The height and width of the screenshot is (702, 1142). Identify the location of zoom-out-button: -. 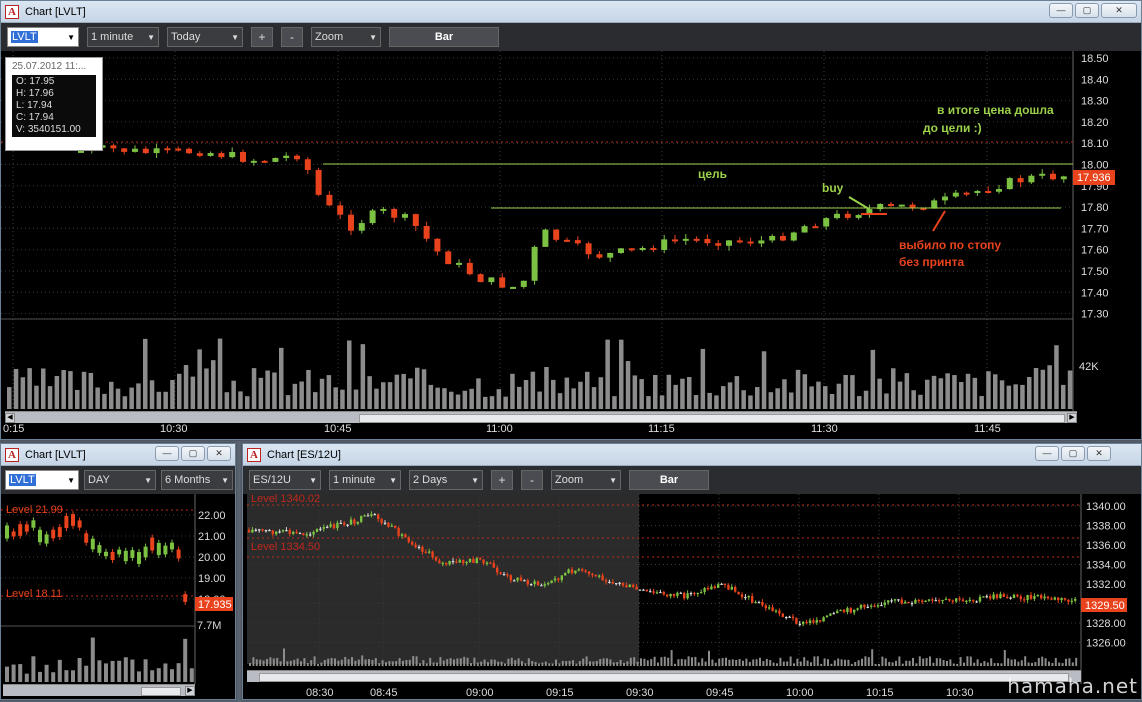
(292, 37).